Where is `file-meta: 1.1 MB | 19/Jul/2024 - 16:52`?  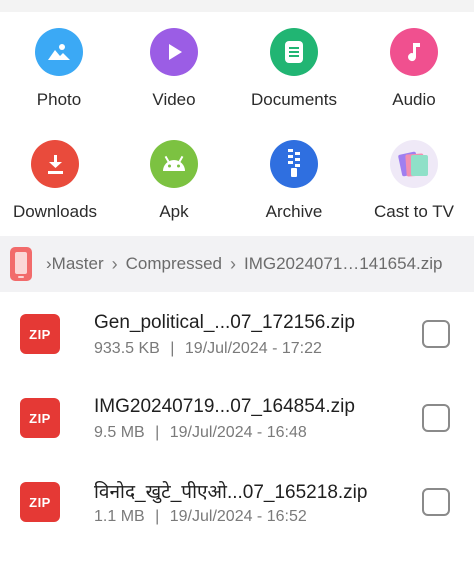
file-meta: 1.1 MB | 19/Jul/2024 - 16:52 is located at coordinates (200, 517).